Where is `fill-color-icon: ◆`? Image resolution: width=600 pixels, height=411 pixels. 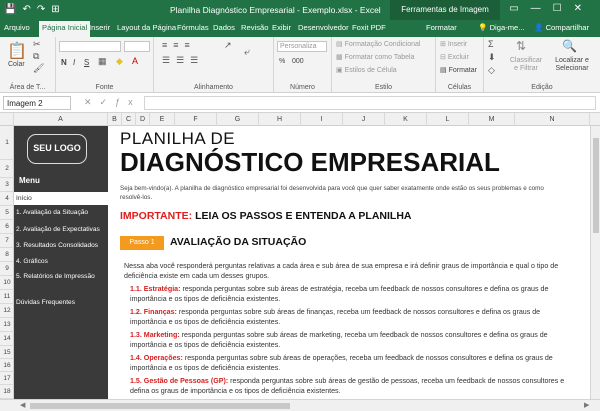 fill-color-icon: ◆ is located at coordinates (119, 61).